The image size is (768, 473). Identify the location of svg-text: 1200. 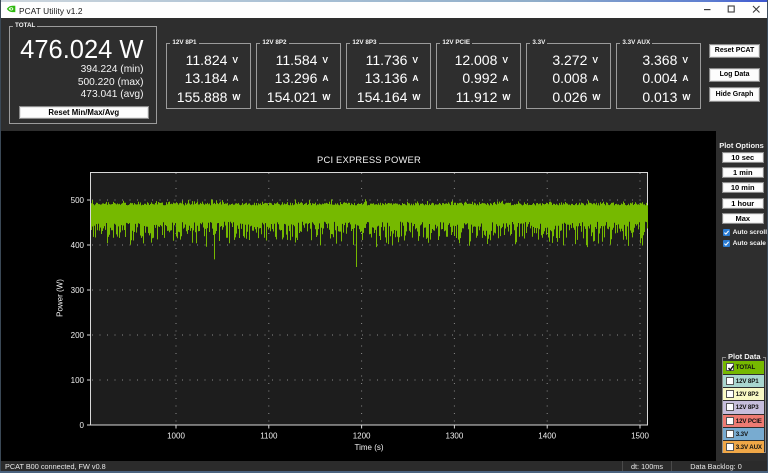
(362, 435).